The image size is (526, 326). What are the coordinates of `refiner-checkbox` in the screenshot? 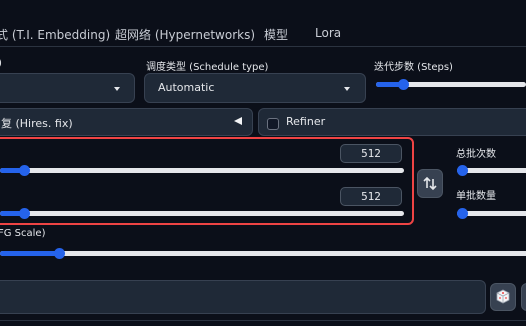 It's located at (273, 124).